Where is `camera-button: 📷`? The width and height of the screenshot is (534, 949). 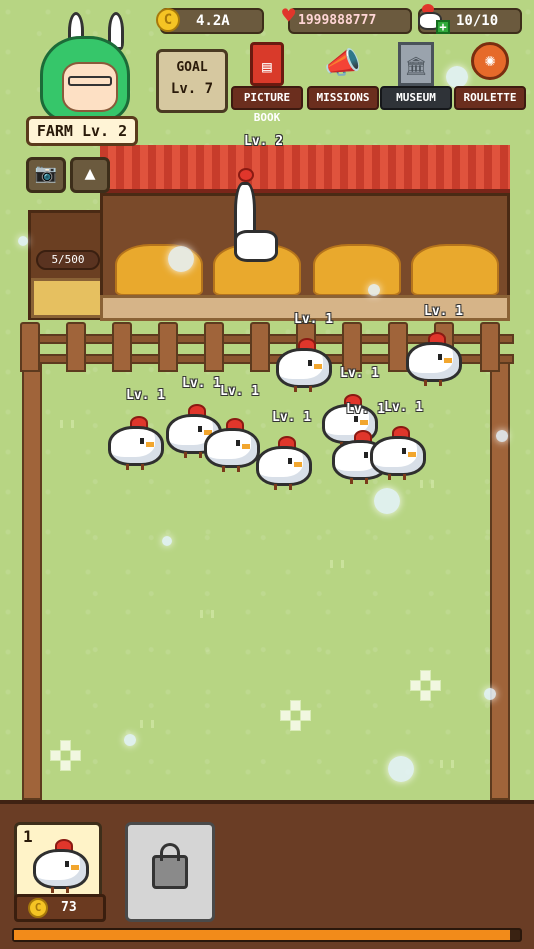 camera-button: 📷 is located at coordinates (46, 175).